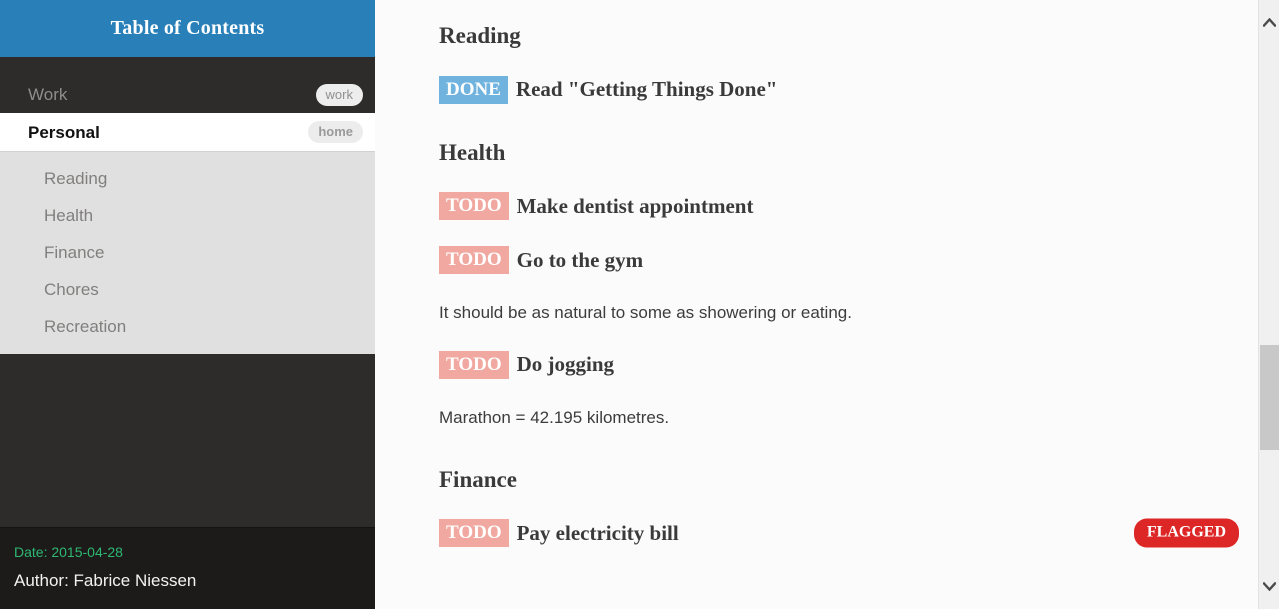 Image resolution: width=1279 pixels, height=609 pixels. What do you see at coordinates (554, 417) in the screenshot?
I see `body-paragraph: Marathon = 42.195 kilometres.` at bounding box center [554, 417].